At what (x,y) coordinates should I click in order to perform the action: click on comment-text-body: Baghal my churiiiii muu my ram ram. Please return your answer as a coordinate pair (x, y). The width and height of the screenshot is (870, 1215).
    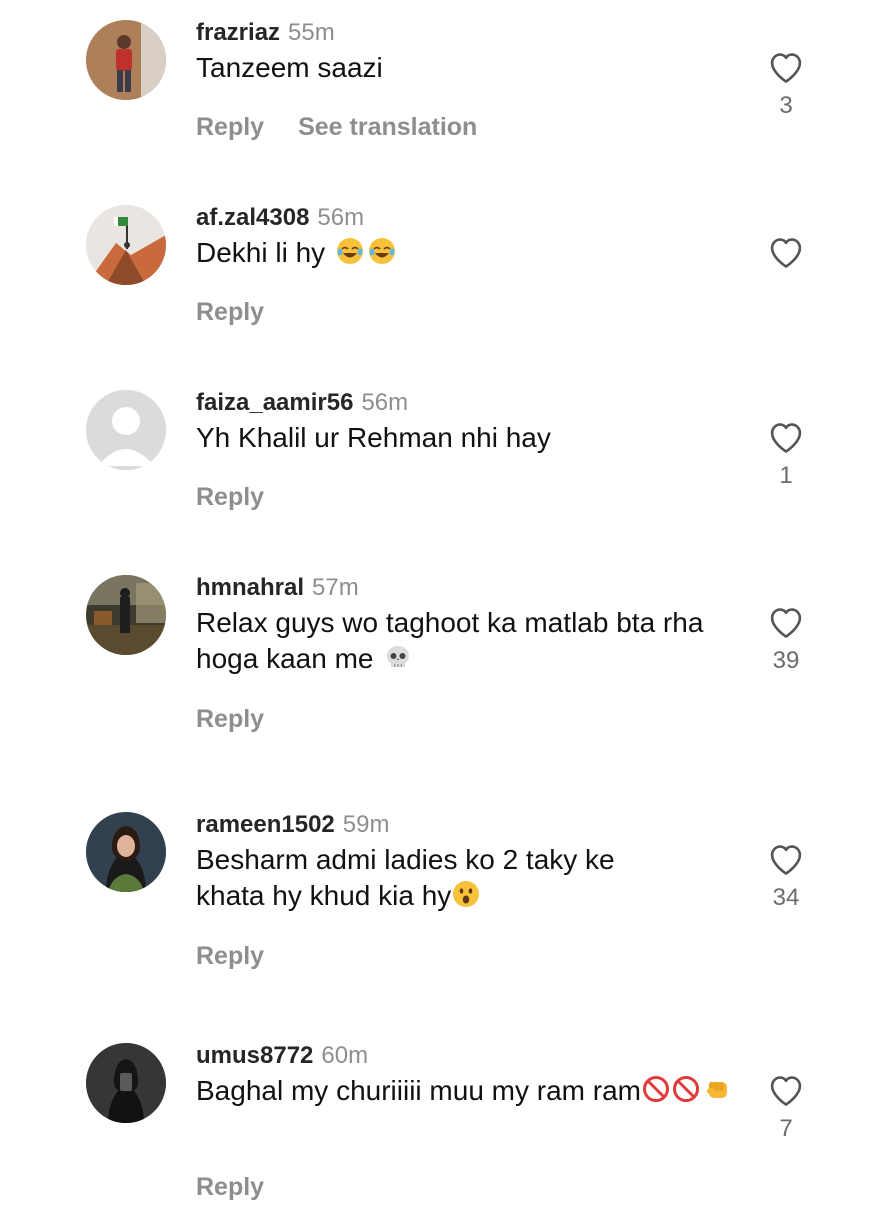
    Looking at the image, I should click on (418, 1090).